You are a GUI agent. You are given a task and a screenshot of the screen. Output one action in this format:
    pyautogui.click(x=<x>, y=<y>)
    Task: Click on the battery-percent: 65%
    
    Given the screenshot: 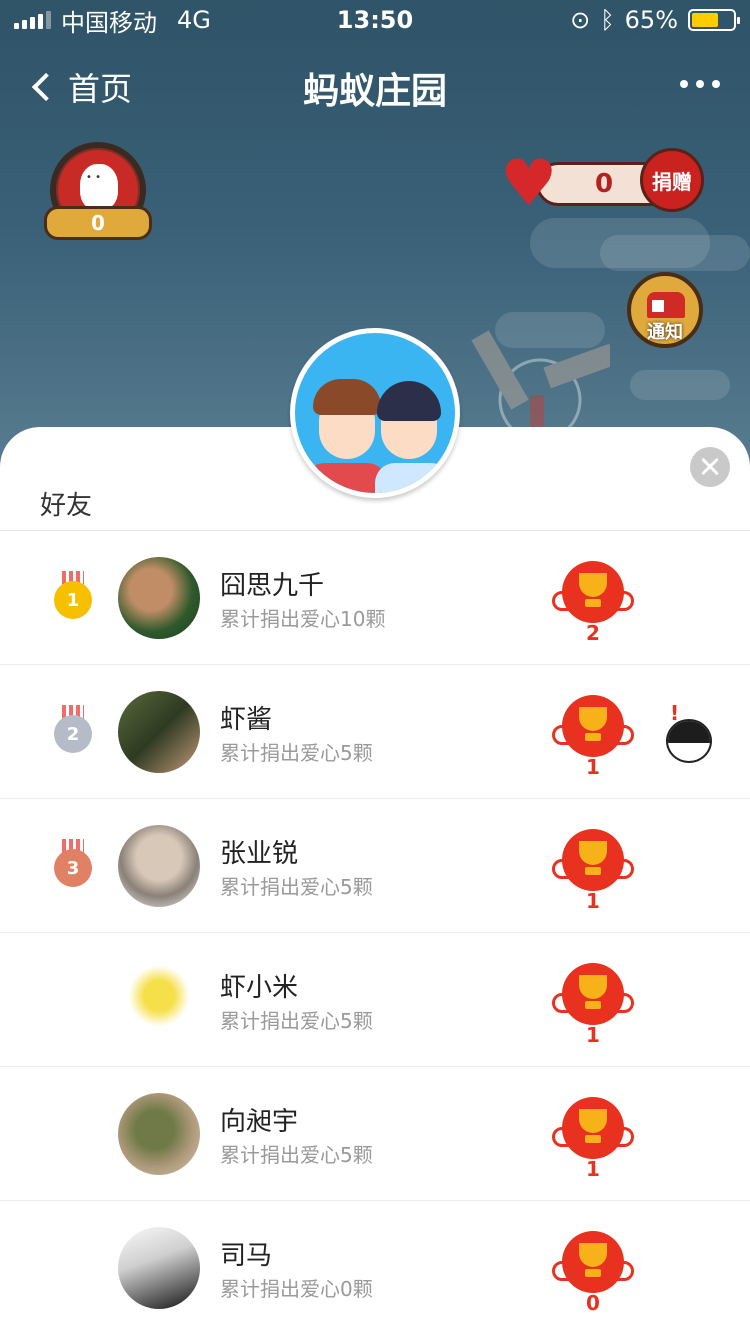 What is the action you would take?
    pyautogui.click(x=651, y=20)
    